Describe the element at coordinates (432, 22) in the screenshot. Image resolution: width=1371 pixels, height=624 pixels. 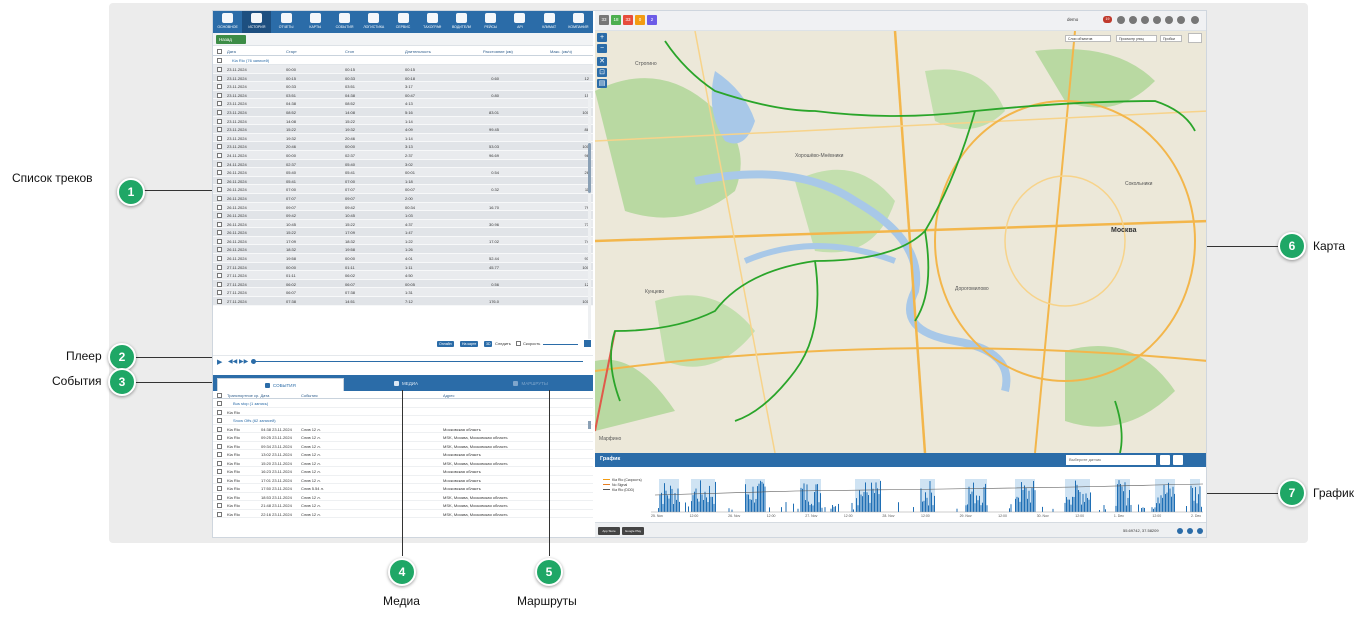
I see `nav-item: ТАХОГРАФ` at that location.